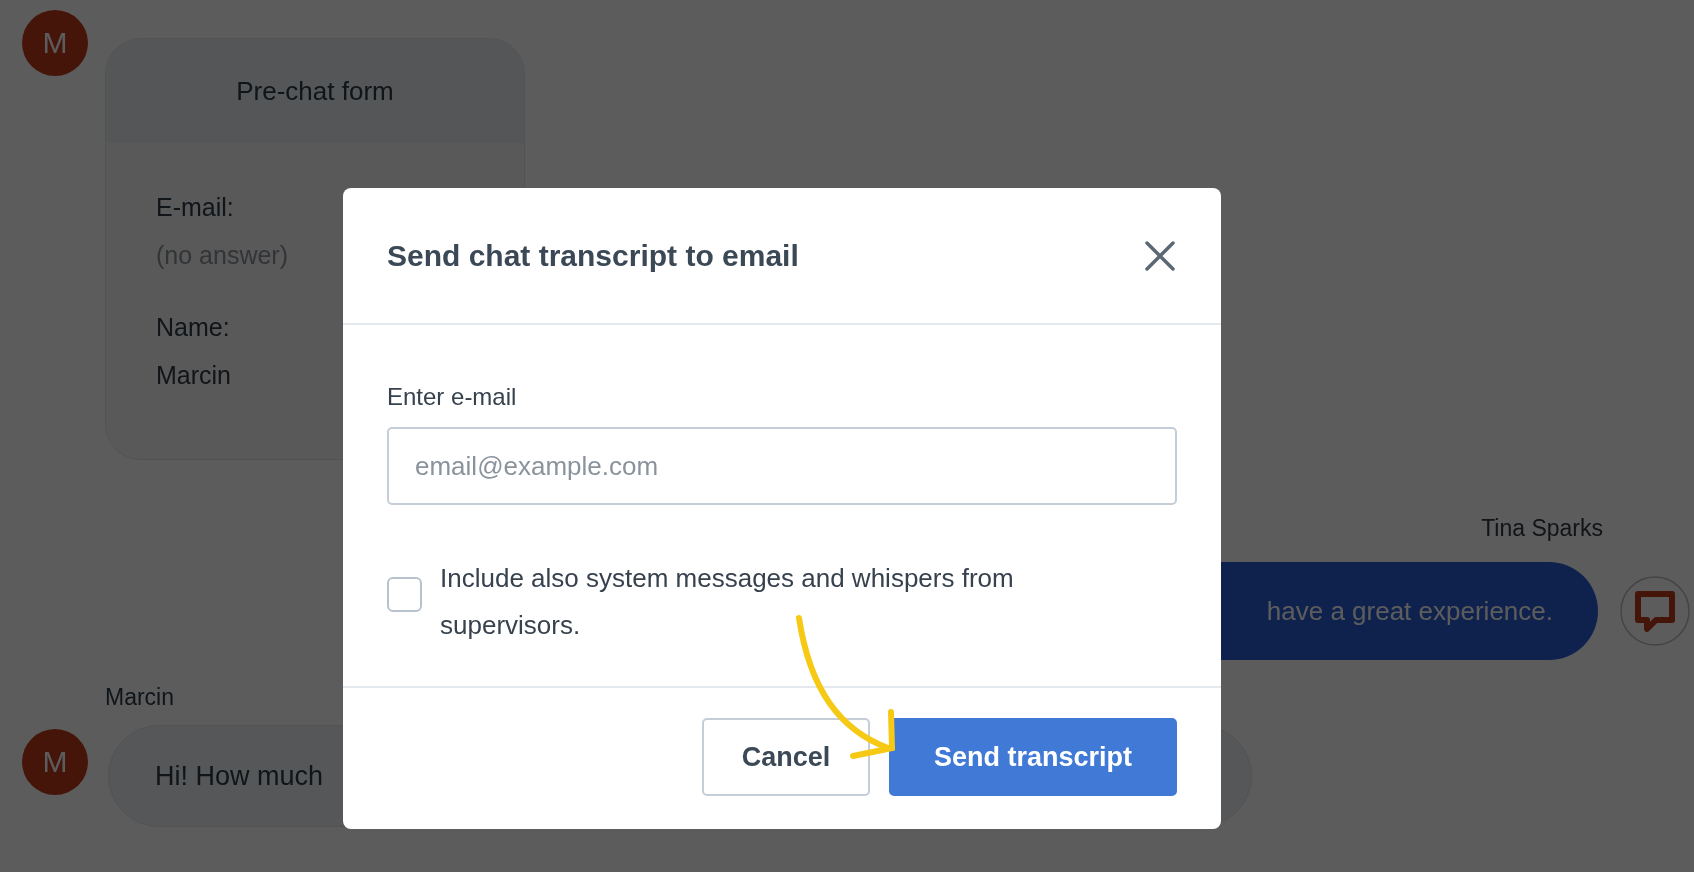 This screenshot has width=1694, height=872. What do you see at coordinates (1160, 255) in the screenshot?
I see `close-icon` at bounding box center [1160, 255].